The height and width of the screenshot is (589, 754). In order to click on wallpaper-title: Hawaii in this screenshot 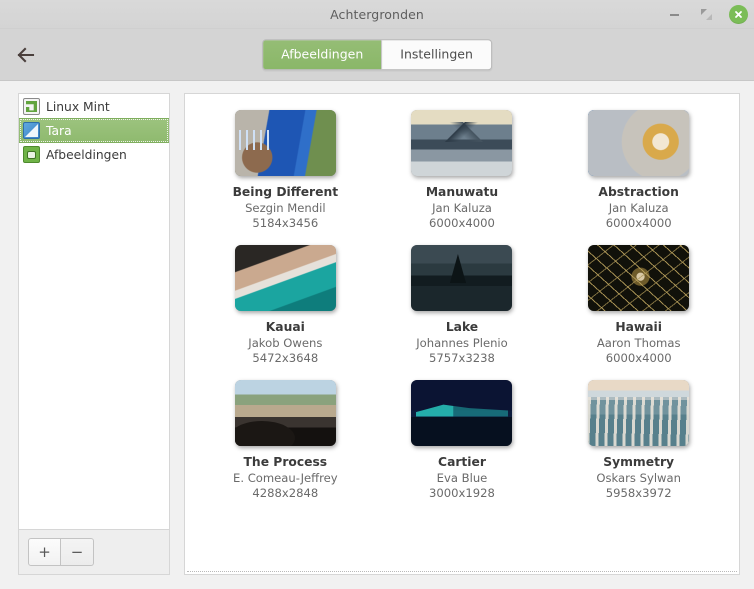, I will do `click(638, 326)`.